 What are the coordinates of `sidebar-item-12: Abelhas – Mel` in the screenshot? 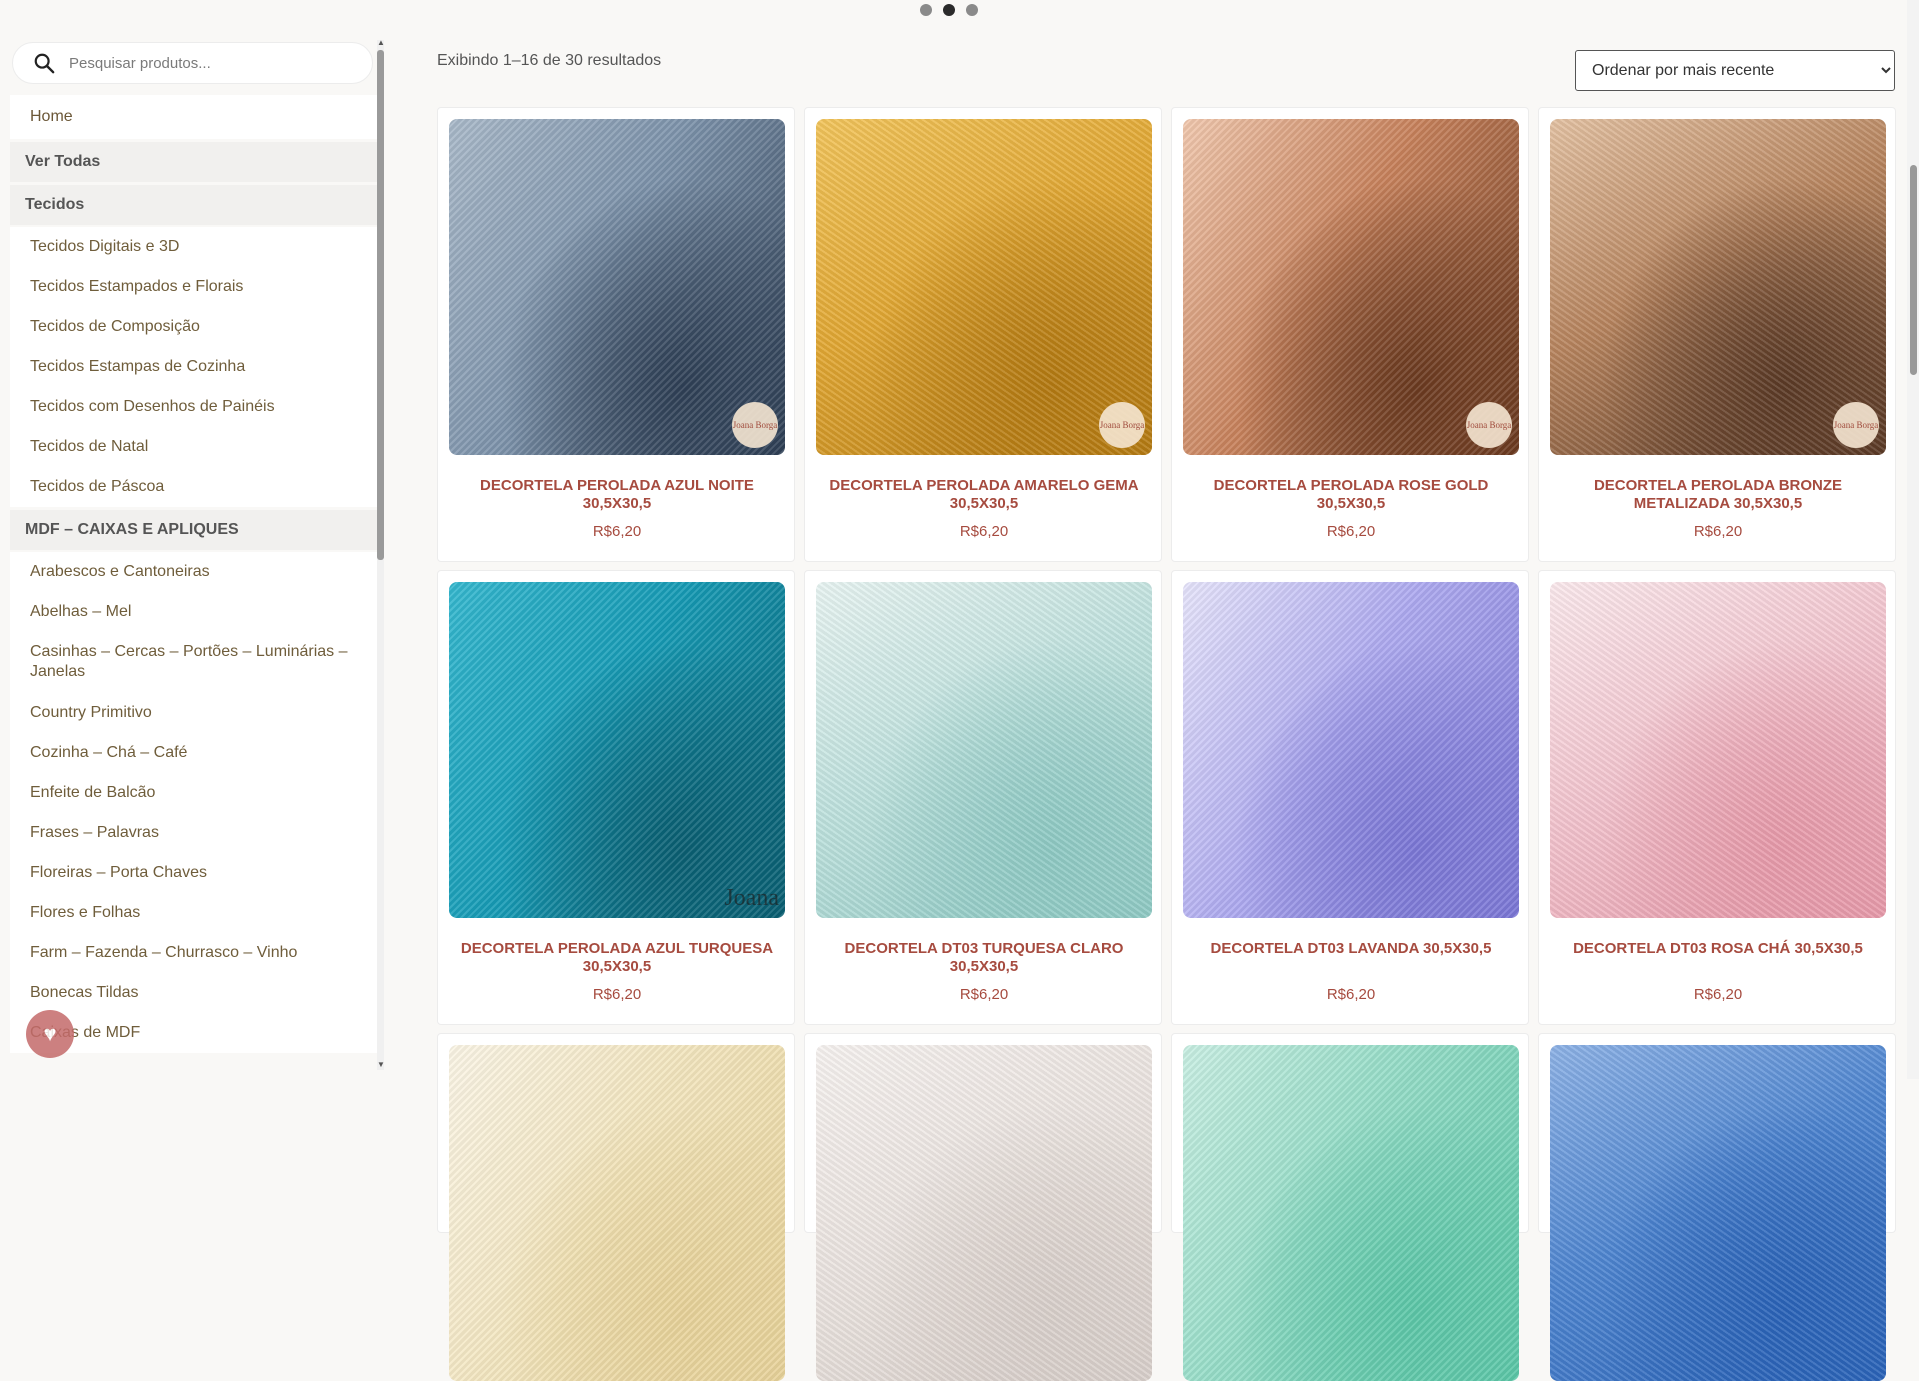 It's located at (194, 612).